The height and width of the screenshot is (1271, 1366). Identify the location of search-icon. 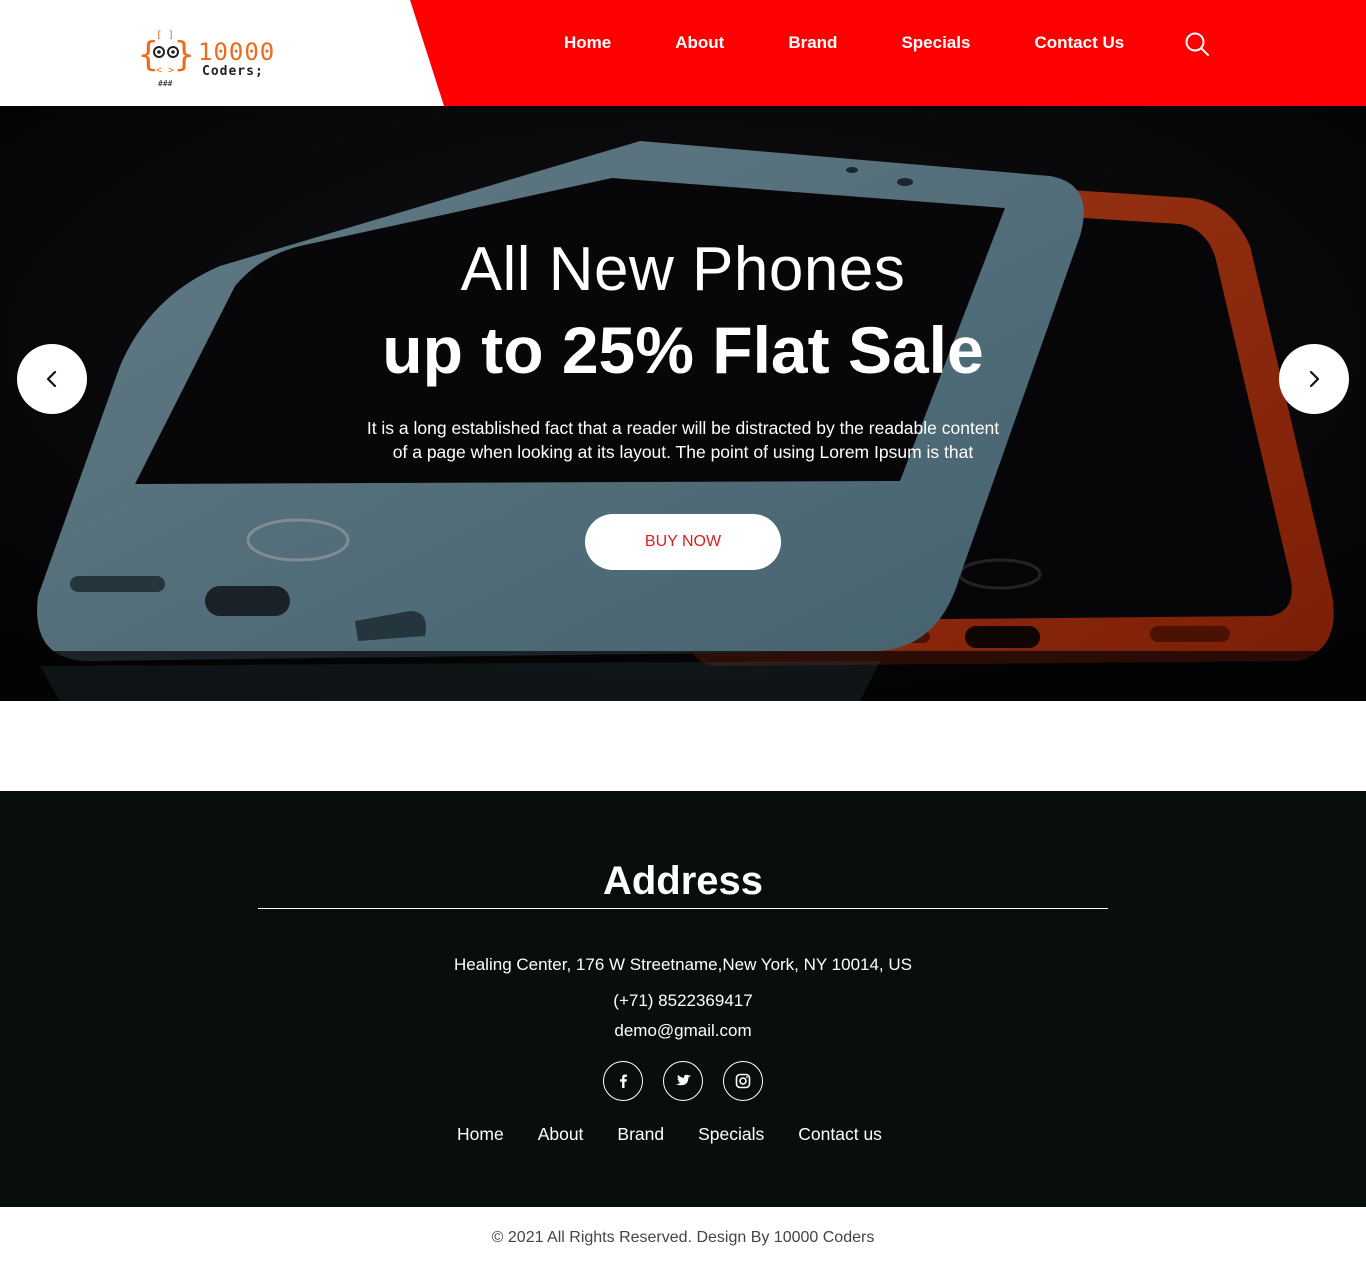
(1197, 44).